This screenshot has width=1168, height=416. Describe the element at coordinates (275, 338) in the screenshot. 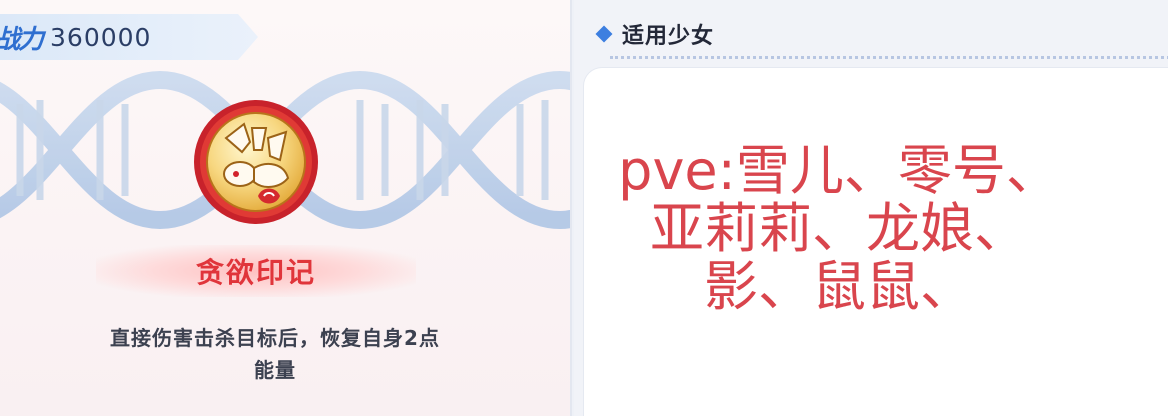

I see `skill-description-line-1: 直接伤害击杀目标后，恢复自身2点` at that location.